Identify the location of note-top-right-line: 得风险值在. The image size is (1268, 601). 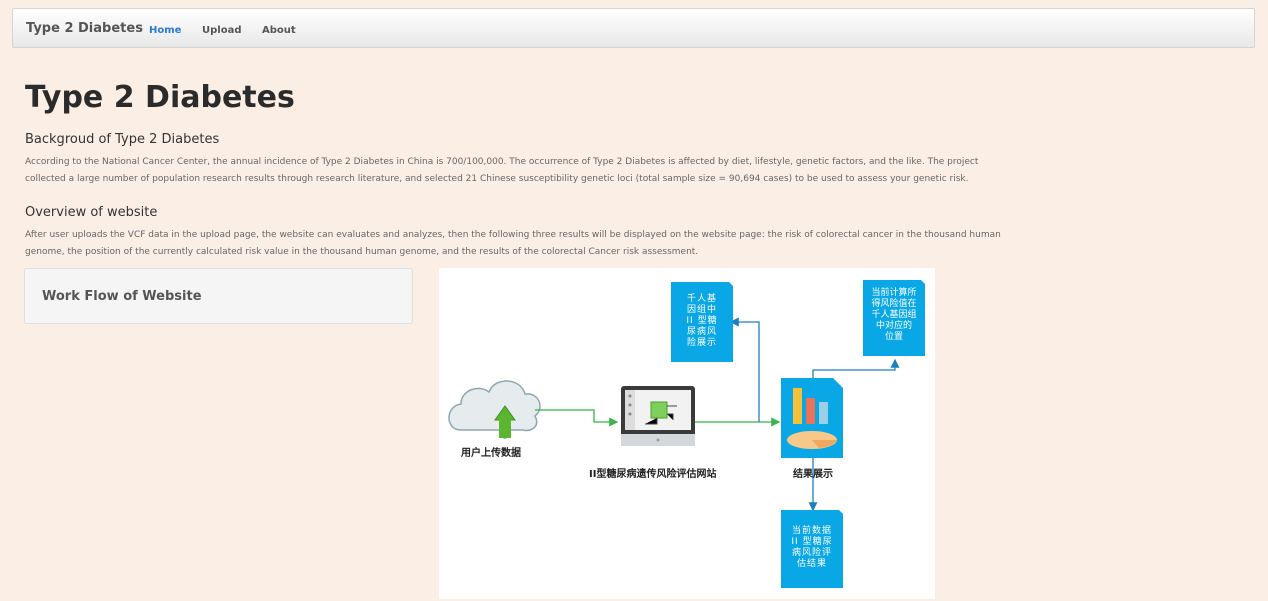
(894, 304).